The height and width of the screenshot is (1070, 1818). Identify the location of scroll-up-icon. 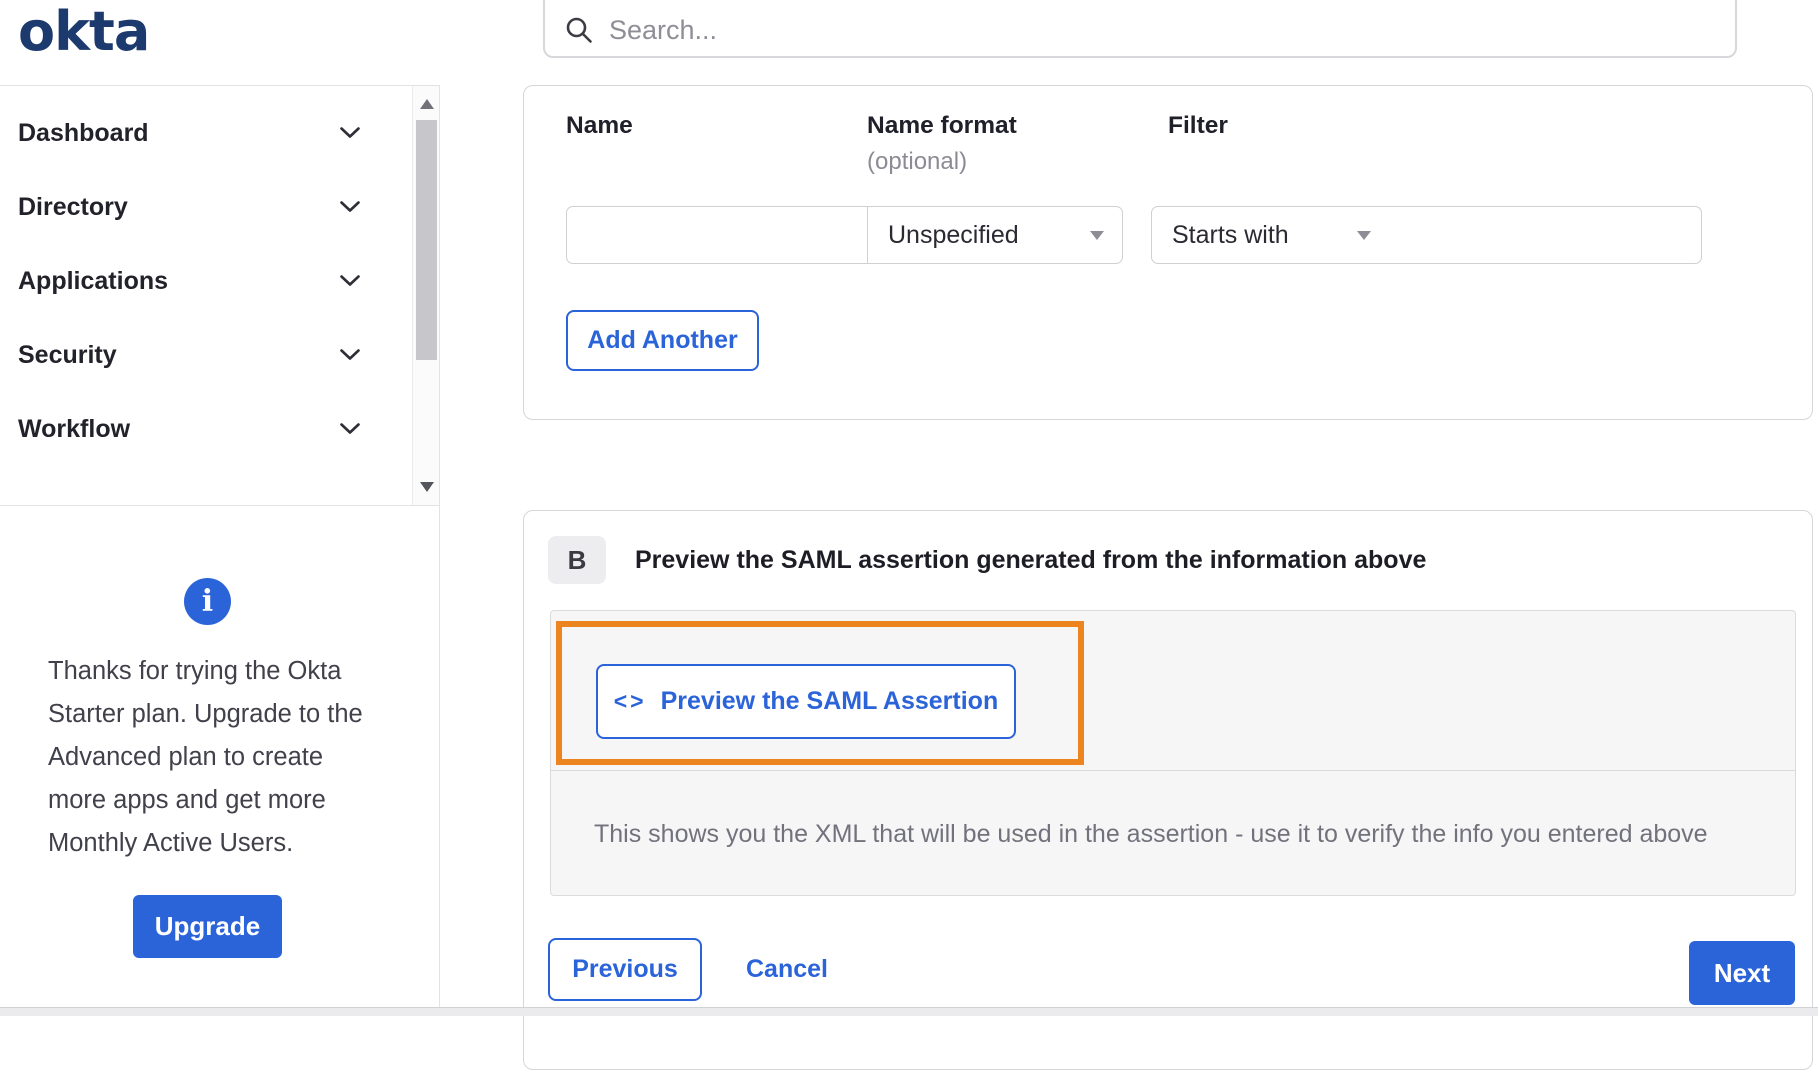
(427, 104).